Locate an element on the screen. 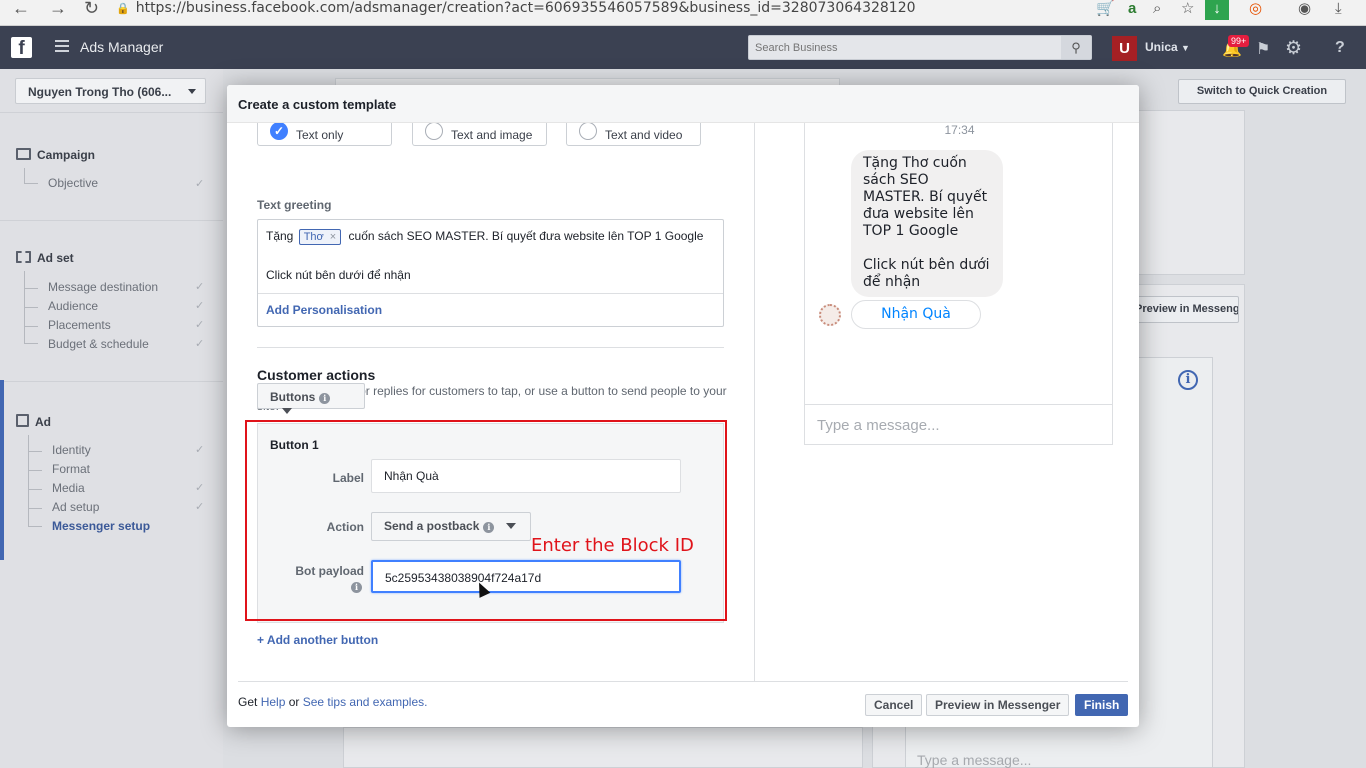  add-another-button: + Add another button is located at coordinates (317, 640).